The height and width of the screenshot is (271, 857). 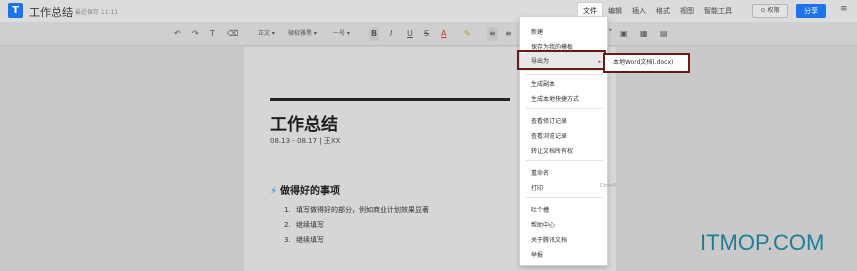 What do you see at coordinates (443, 34) in the screenshot?
I see `font-color-button: A` at bounding box center [443, 34].